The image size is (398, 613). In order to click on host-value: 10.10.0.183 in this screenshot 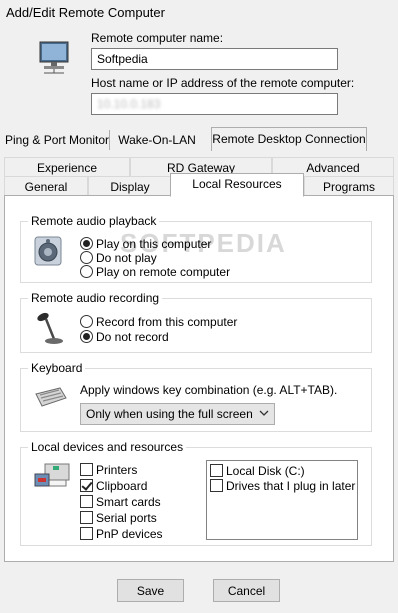, I will do `click(129, 104)`.